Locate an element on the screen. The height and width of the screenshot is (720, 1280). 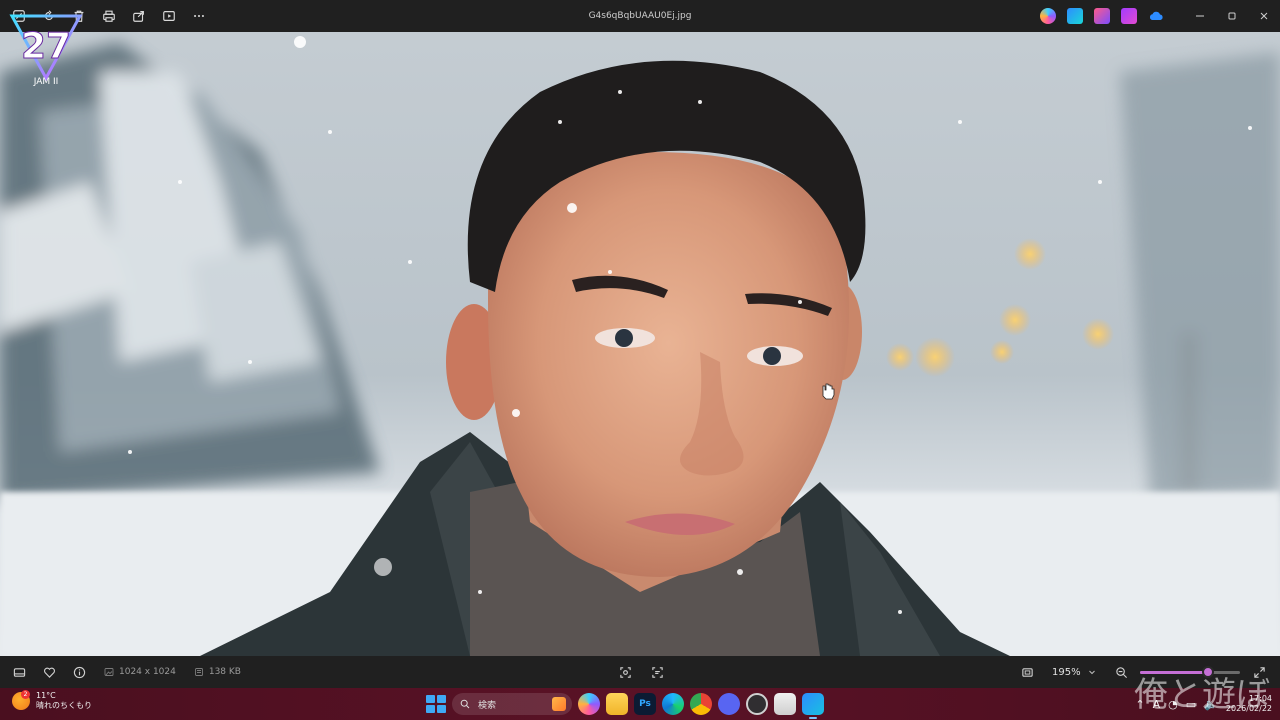
window-controls is located at coordinates (1232, 16).